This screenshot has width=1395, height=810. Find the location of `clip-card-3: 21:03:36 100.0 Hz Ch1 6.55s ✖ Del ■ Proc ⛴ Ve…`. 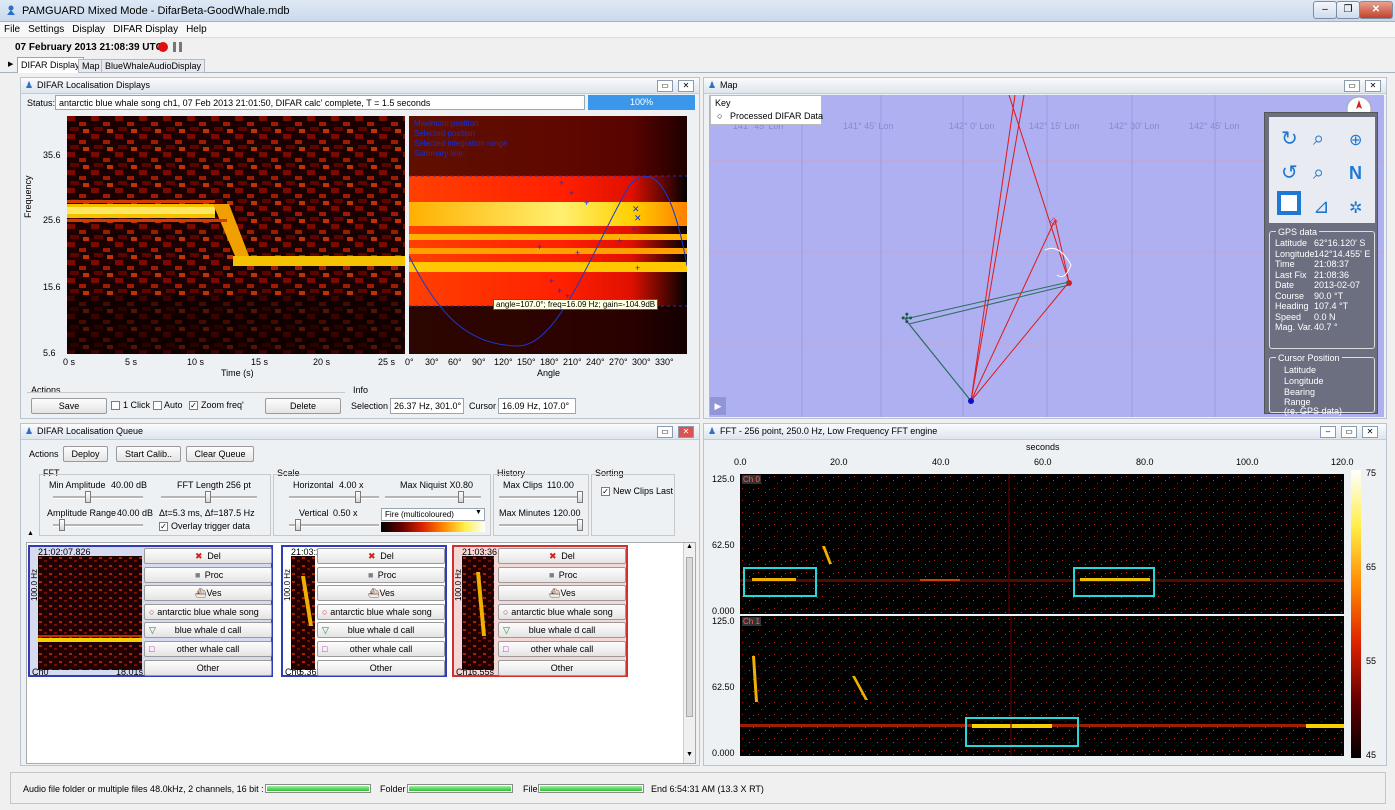

clip-card-3: 21:03:36 100.0 Hz Ch1 6.55s ✖ Del ■ Proc ⛴ Ve… is located at coordinates (540, 611).